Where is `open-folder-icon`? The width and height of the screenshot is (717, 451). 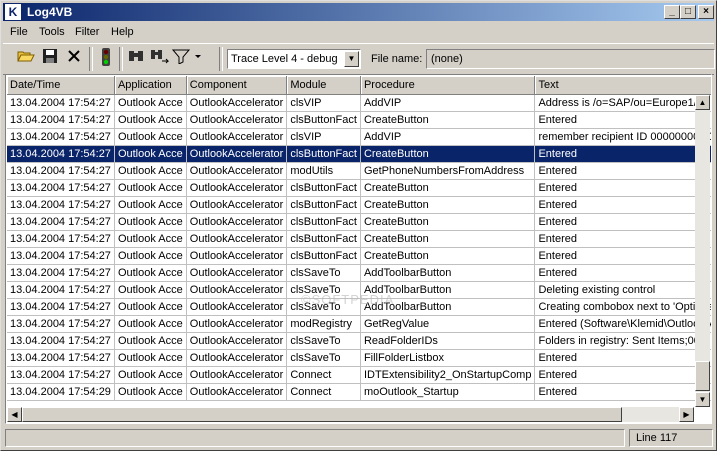
open-folder-icon is located at coordinates (26, 59).